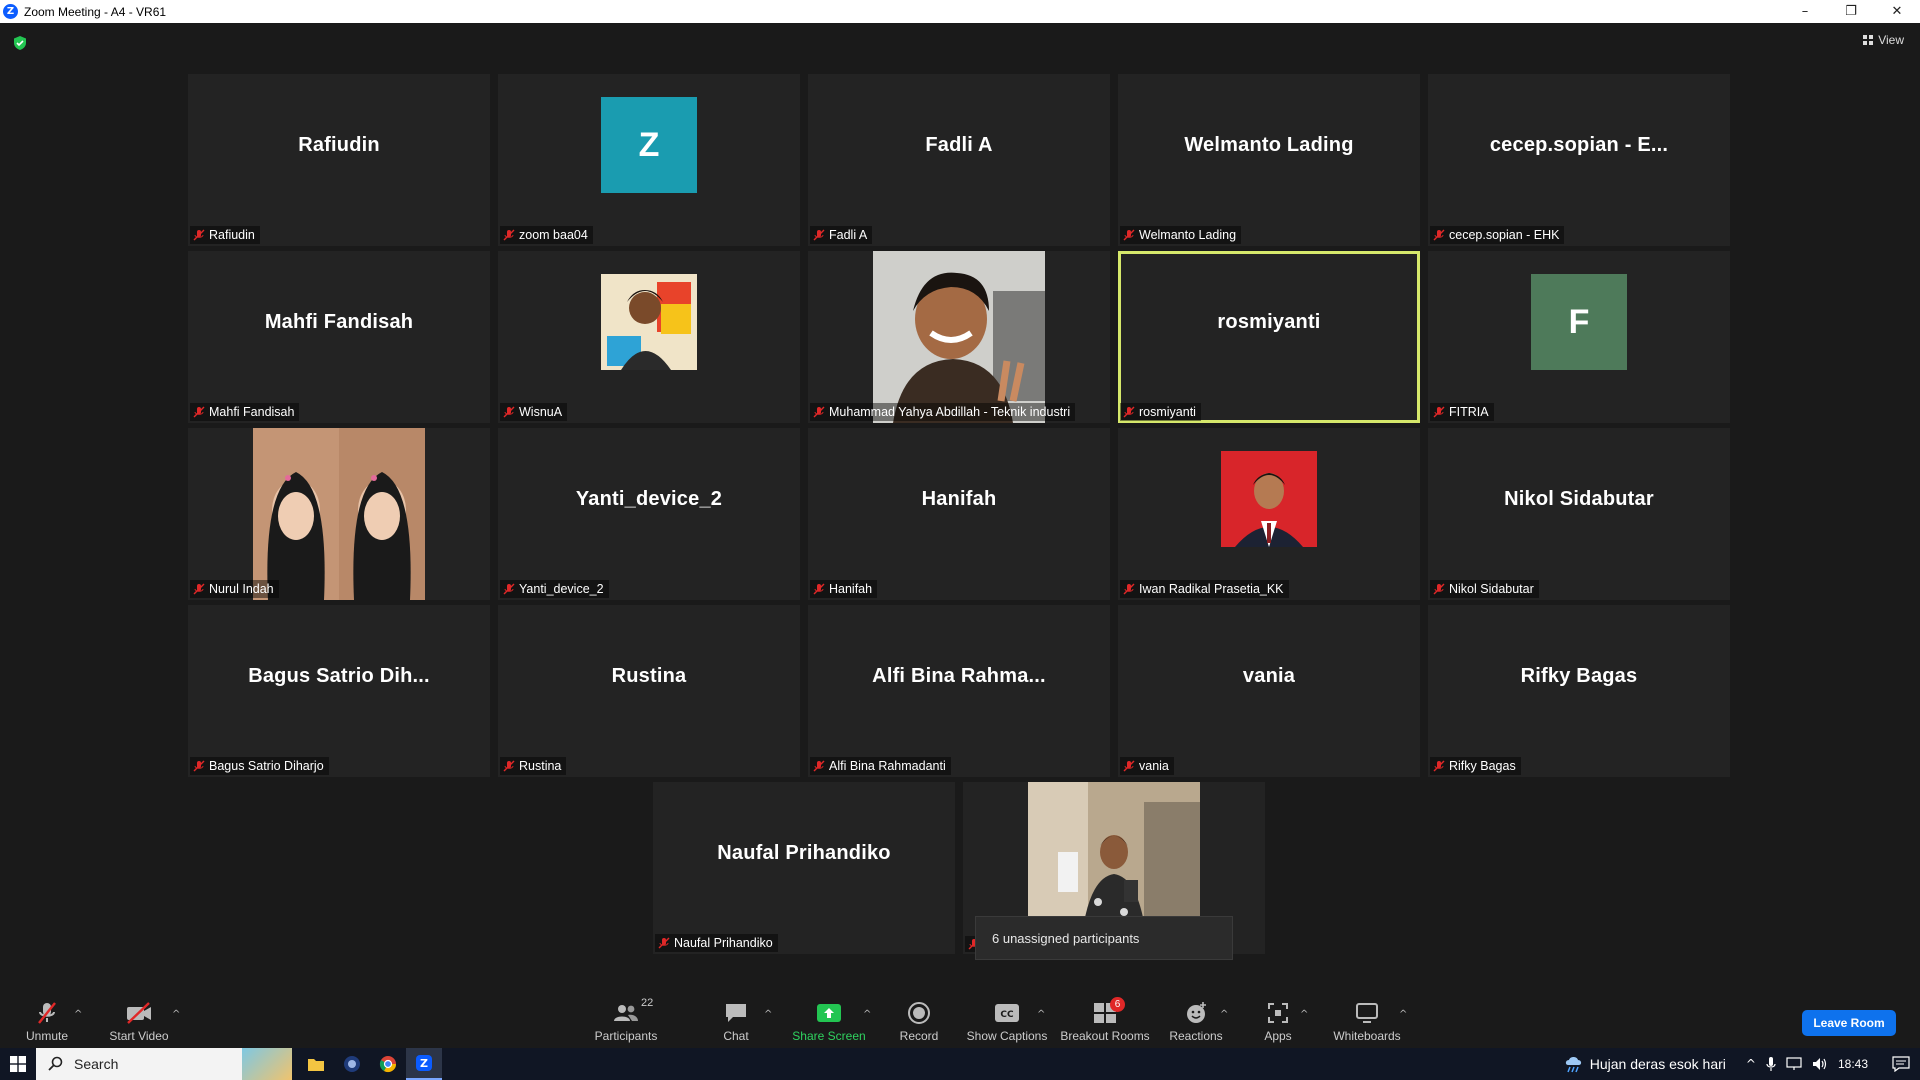 This screenshot has width=1920, height=1080. I want to click on apps-button: Apps, so click(1278, 1010).